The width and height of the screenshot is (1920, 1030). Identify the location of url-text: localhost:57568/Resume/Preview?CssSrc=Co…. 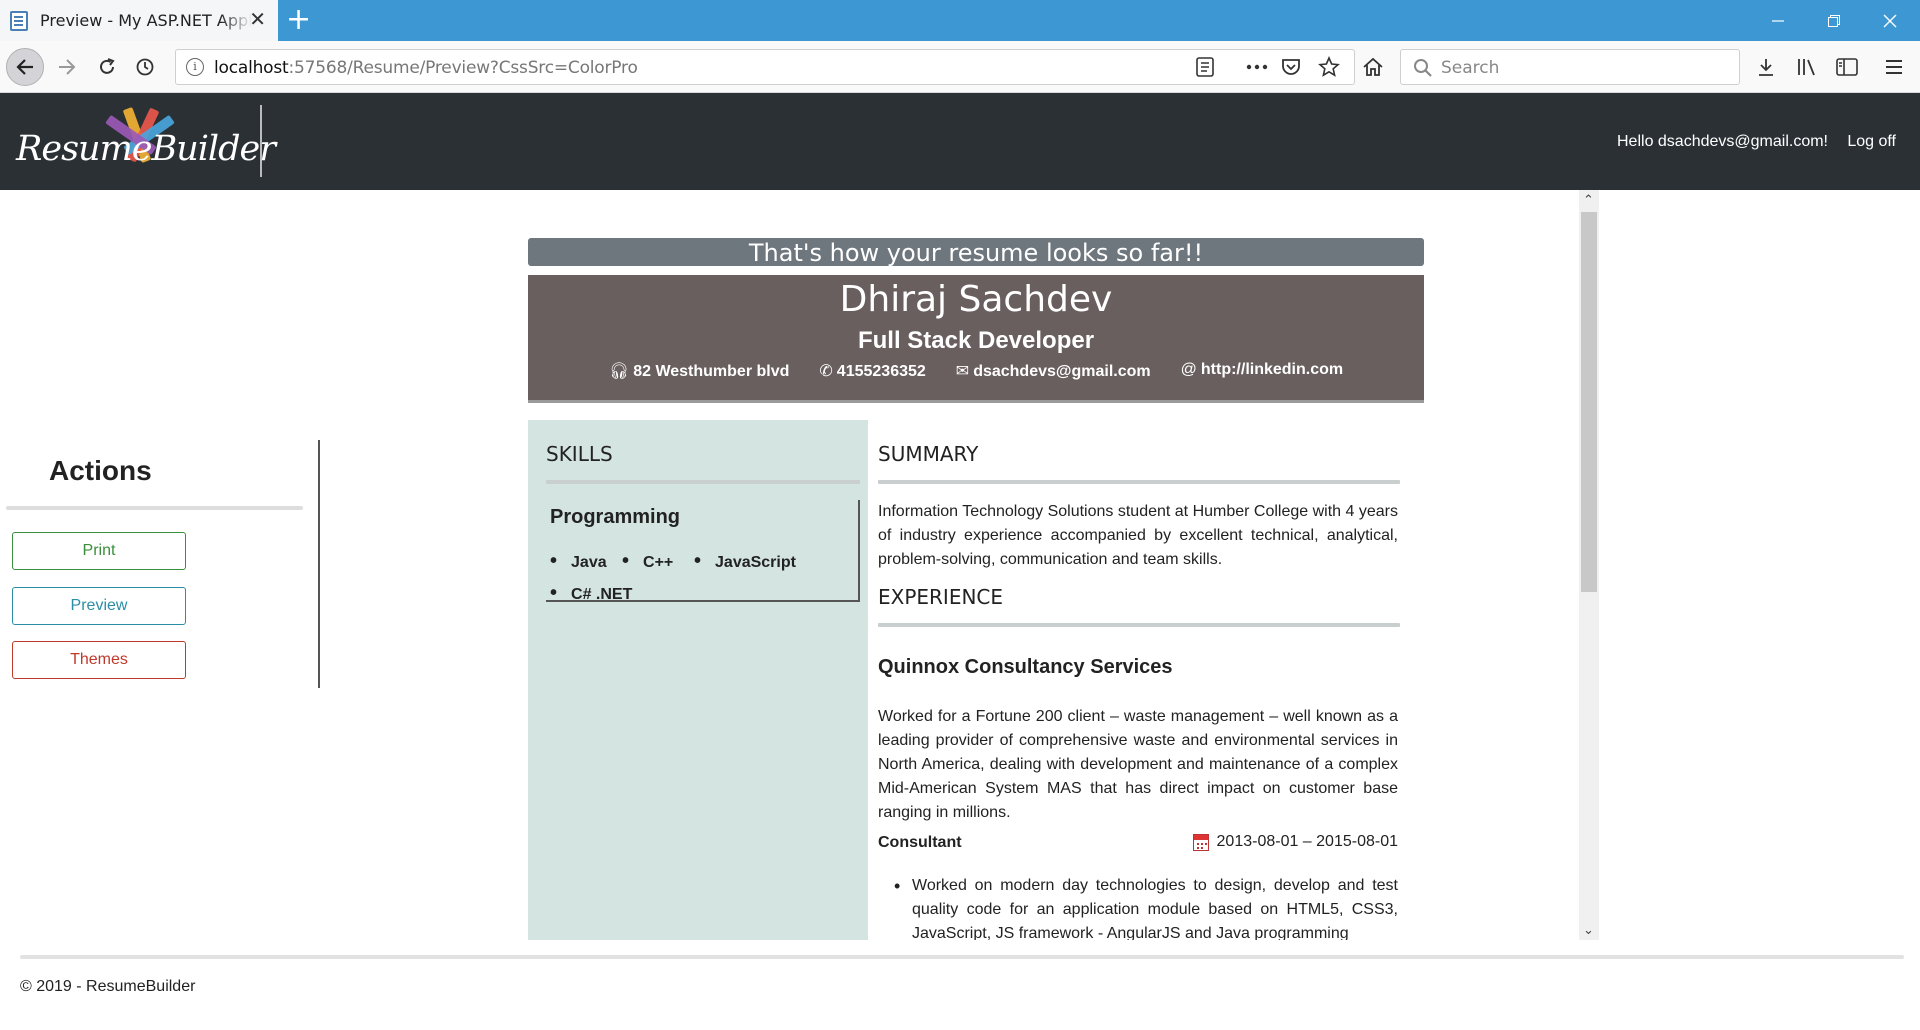
(426, 68).